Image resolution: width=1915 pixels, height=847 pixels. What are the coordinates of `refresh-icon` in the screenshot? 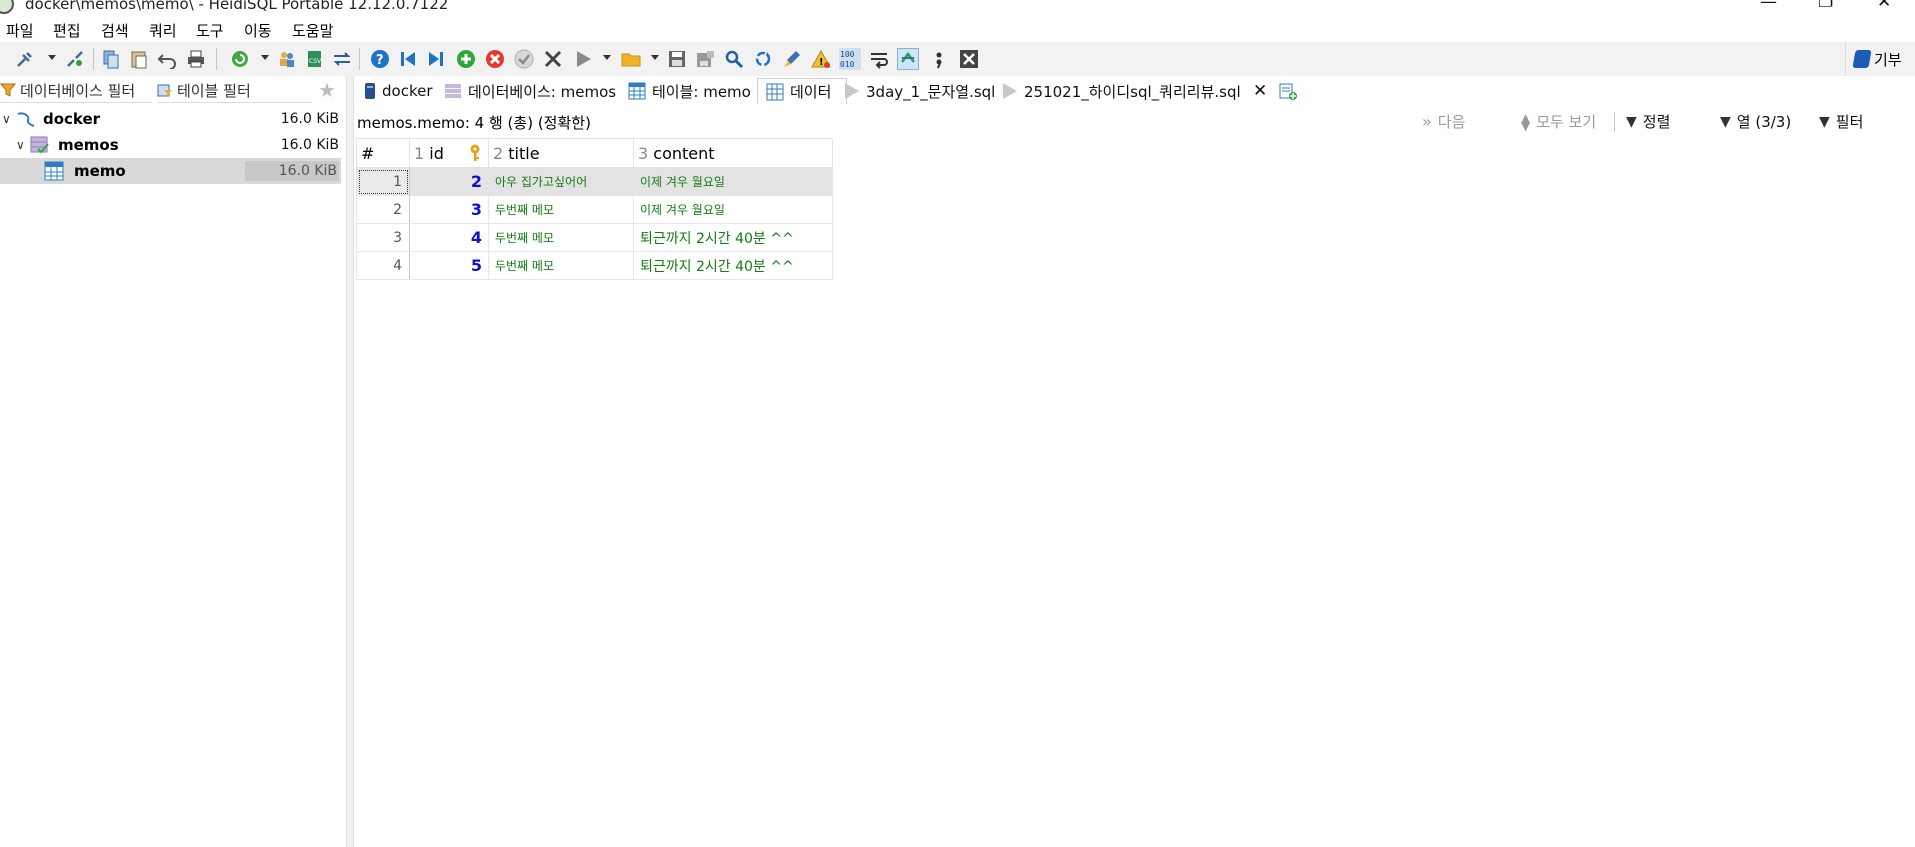 It's located at (240, 59).